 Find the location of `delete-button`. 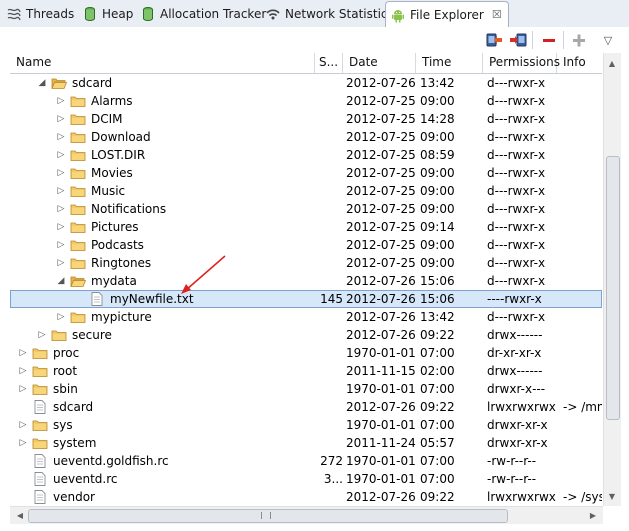

delete-button is located at coordinates (549, 40).